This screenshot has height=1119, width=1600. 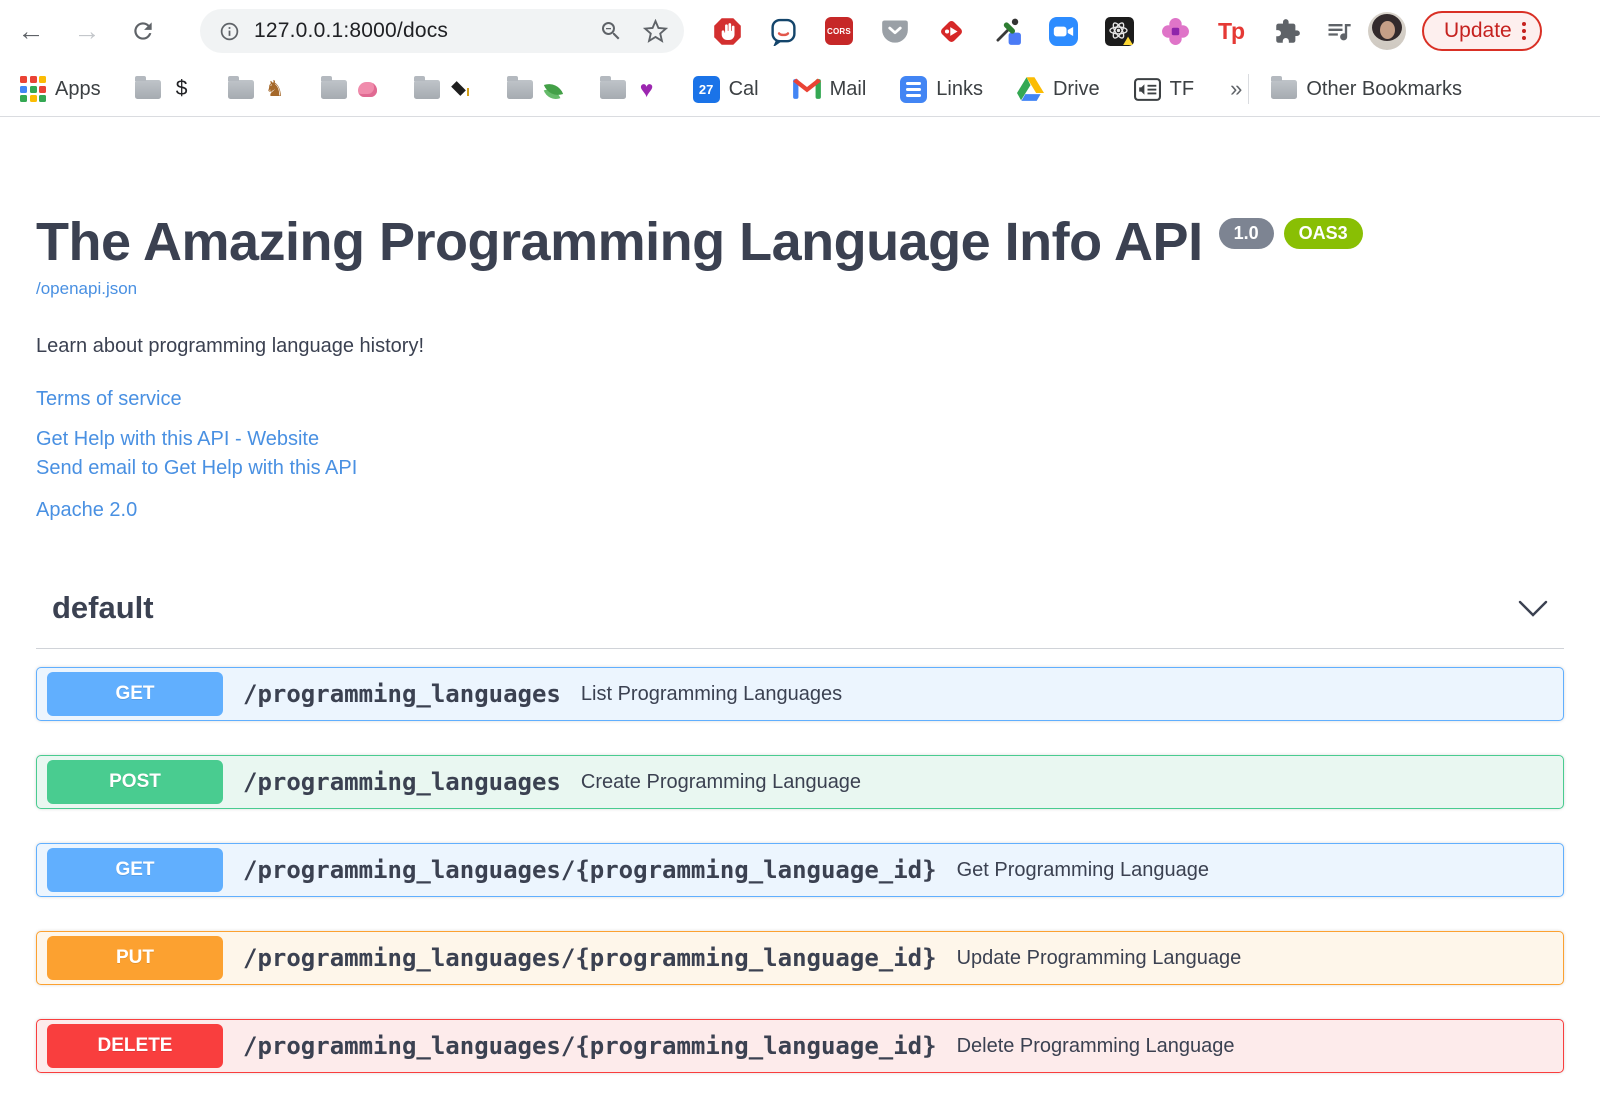 I want to click on bookmarks-divider, so click(x=1249, y=89).